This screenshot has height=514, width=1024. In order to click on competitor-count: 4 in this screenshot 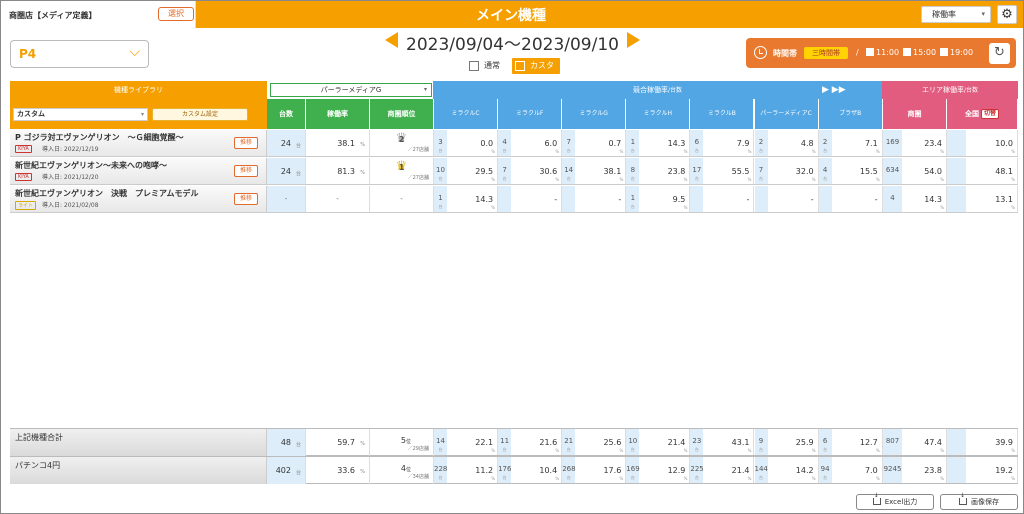, I will do `click(825, 170)`.